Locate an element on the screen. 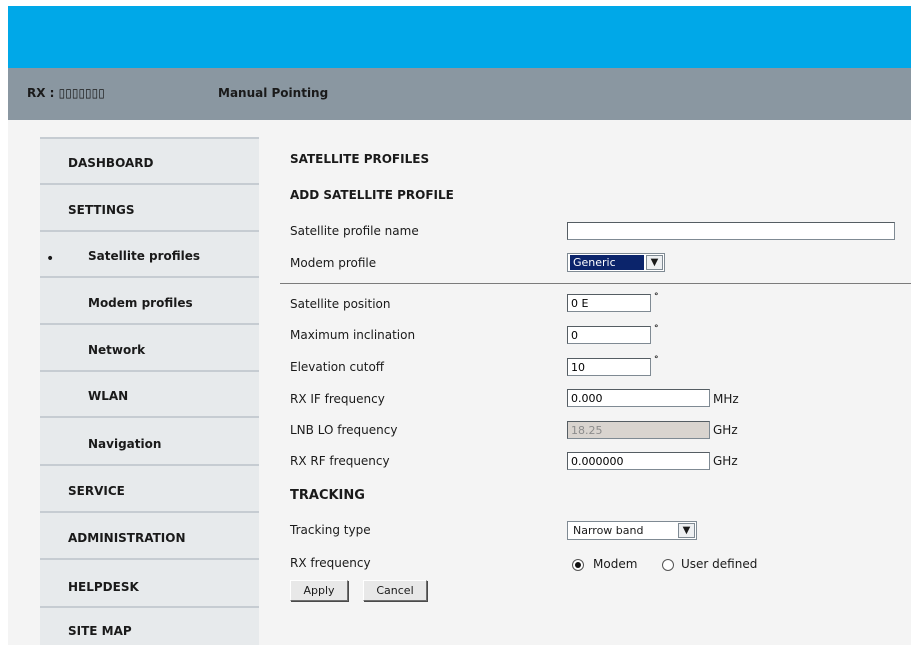 This screenshot has height=645, width=911. top-banner is located at coordinates (459, 37).